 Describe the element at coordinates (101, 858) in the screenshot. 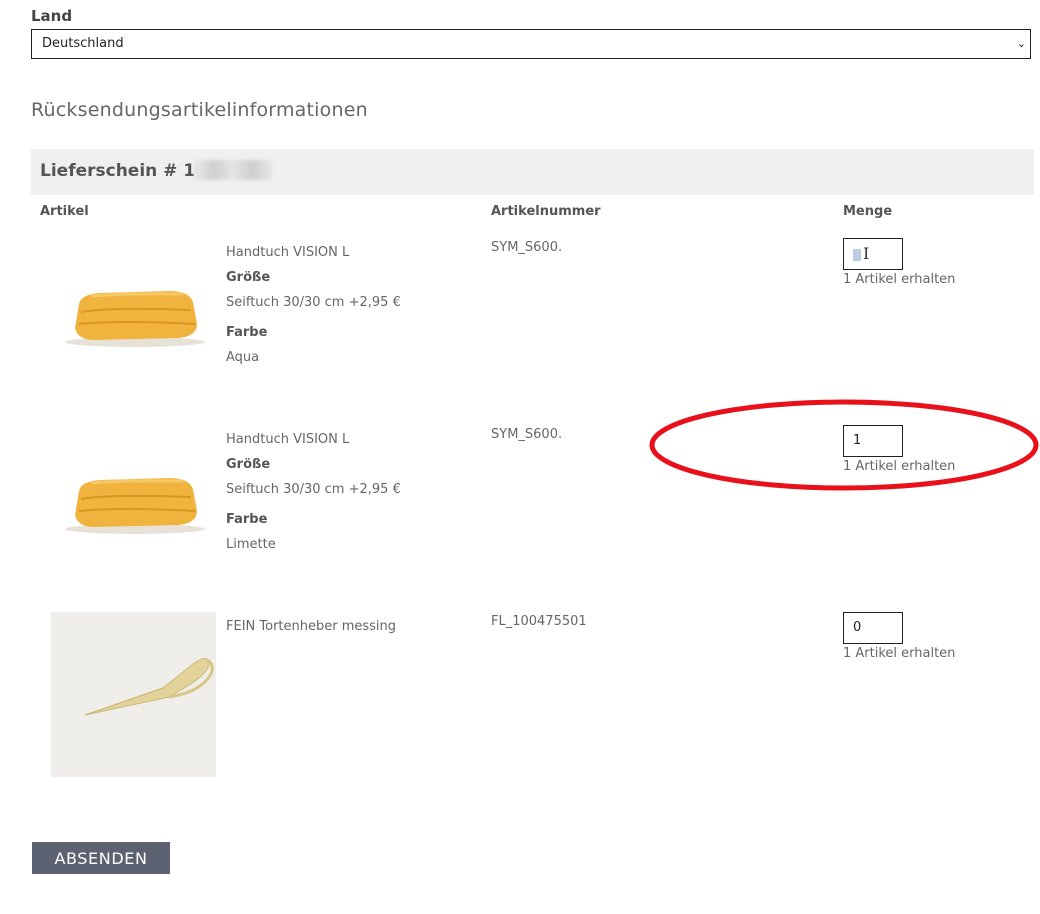

I see `submit-button: ABSENDEN` at that location.